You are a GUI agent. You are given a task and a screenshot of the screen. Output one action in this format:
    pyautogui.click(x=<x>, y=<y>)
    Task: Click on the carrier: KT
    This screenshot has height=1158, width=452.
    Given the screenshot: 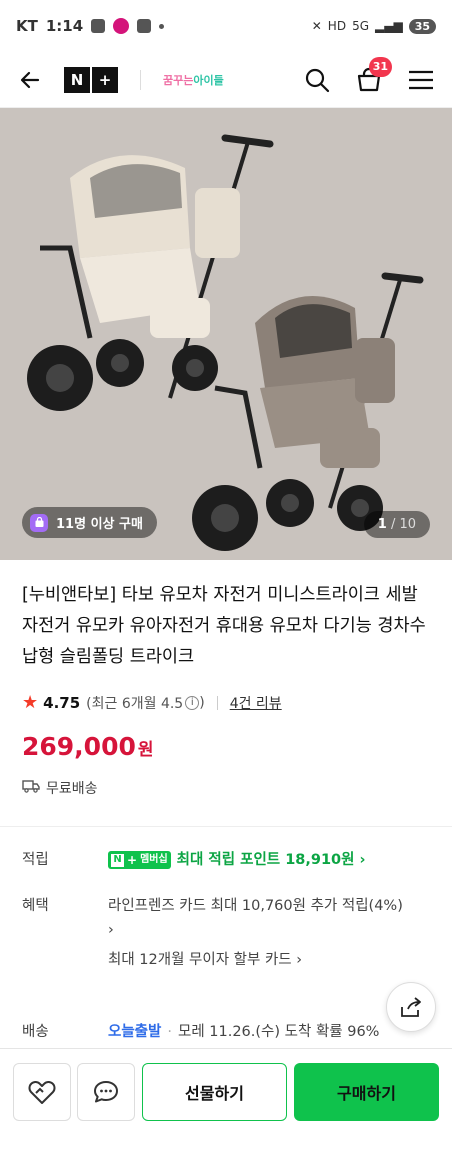 What is the action you would take?
    pyautogui.click(x=27, y=26)
    